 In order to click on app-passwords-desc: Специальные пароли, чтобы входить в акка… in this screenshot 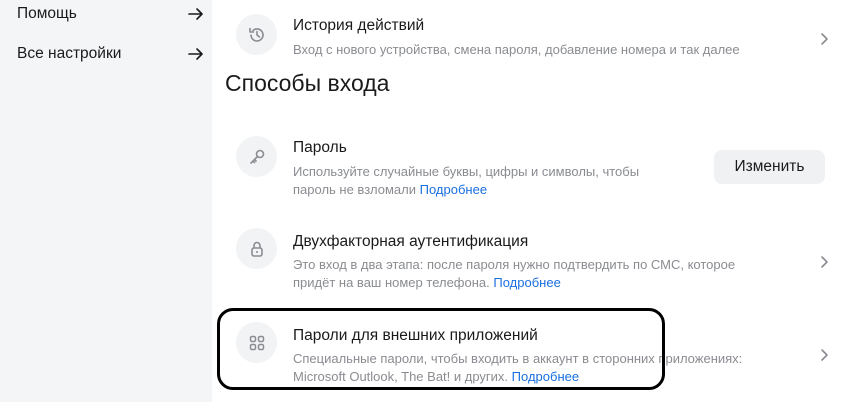, I will do `click(518, 367)`.